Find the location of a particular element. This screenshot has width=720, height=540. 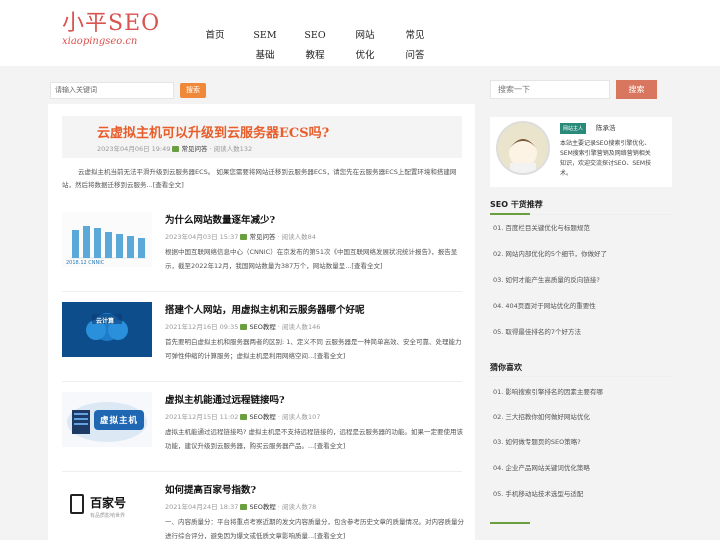

like-section-header: 猜你喜欢 is located at coordinates (581, 367).